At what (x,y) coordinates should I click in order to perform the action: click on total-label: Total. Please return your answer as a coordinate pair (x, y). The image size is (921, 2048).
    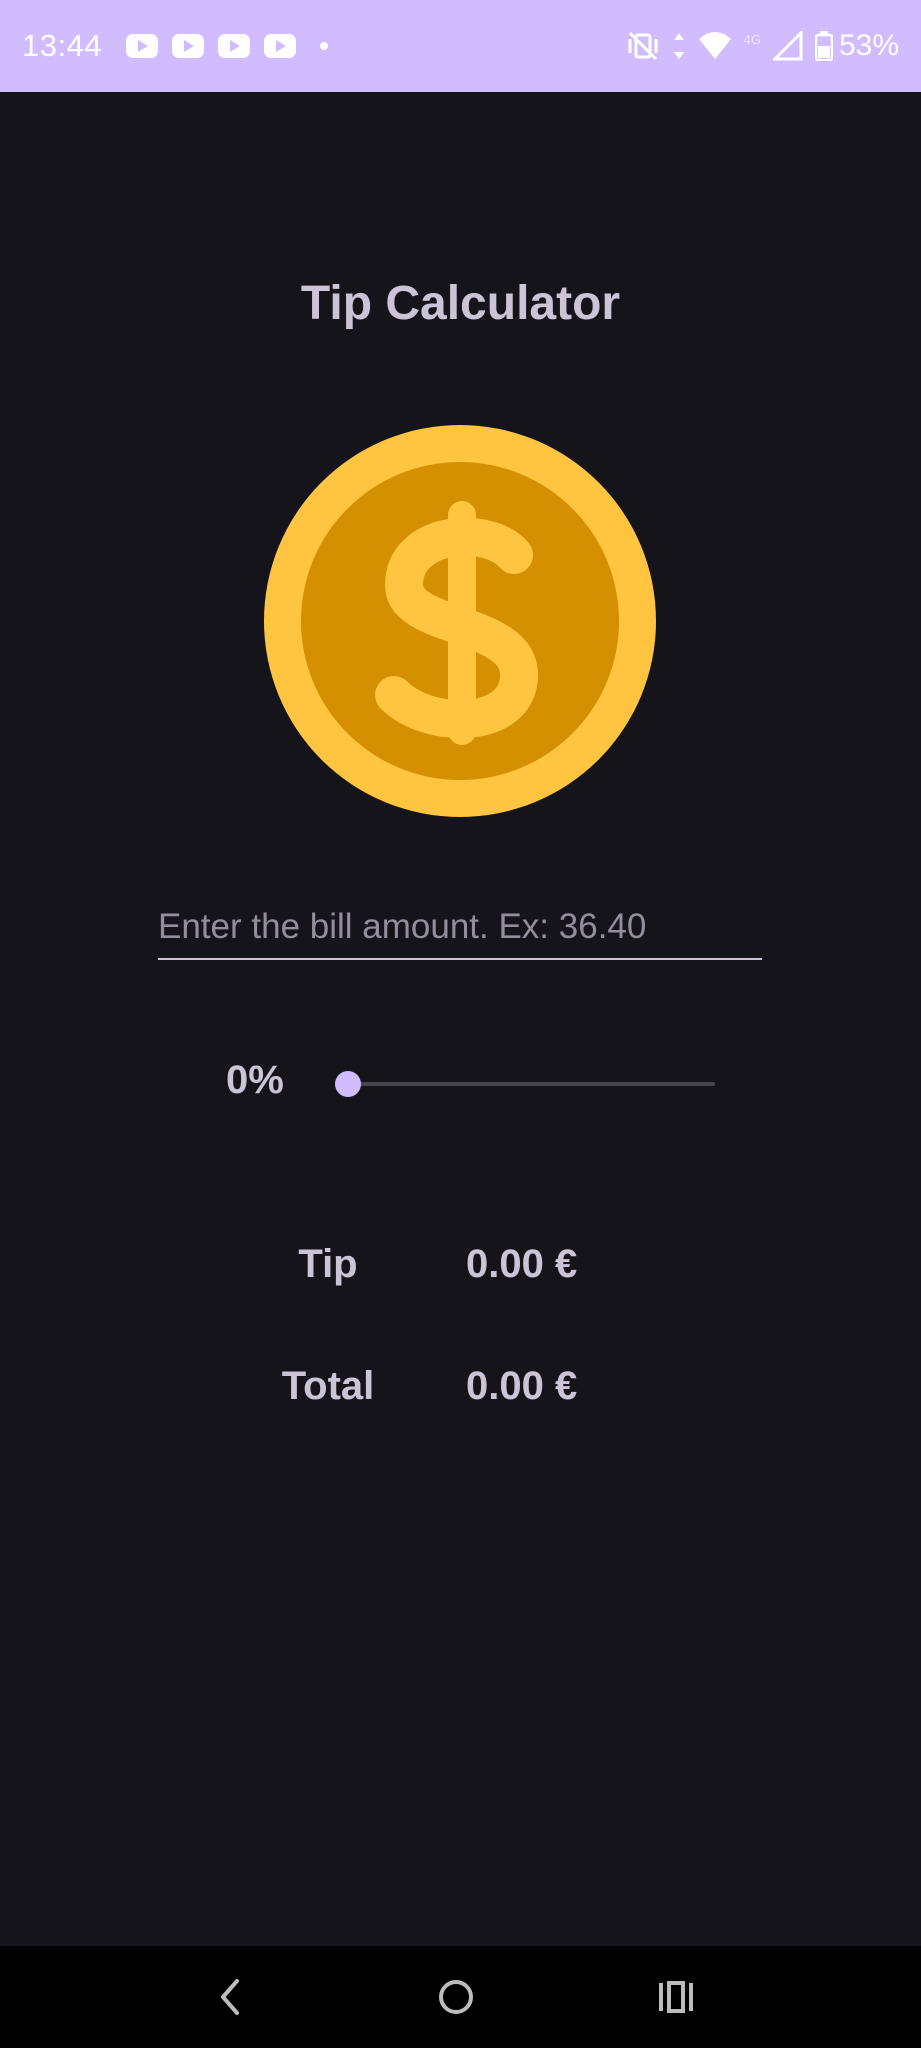
    Looking at the image, I should click on (328, 1386).